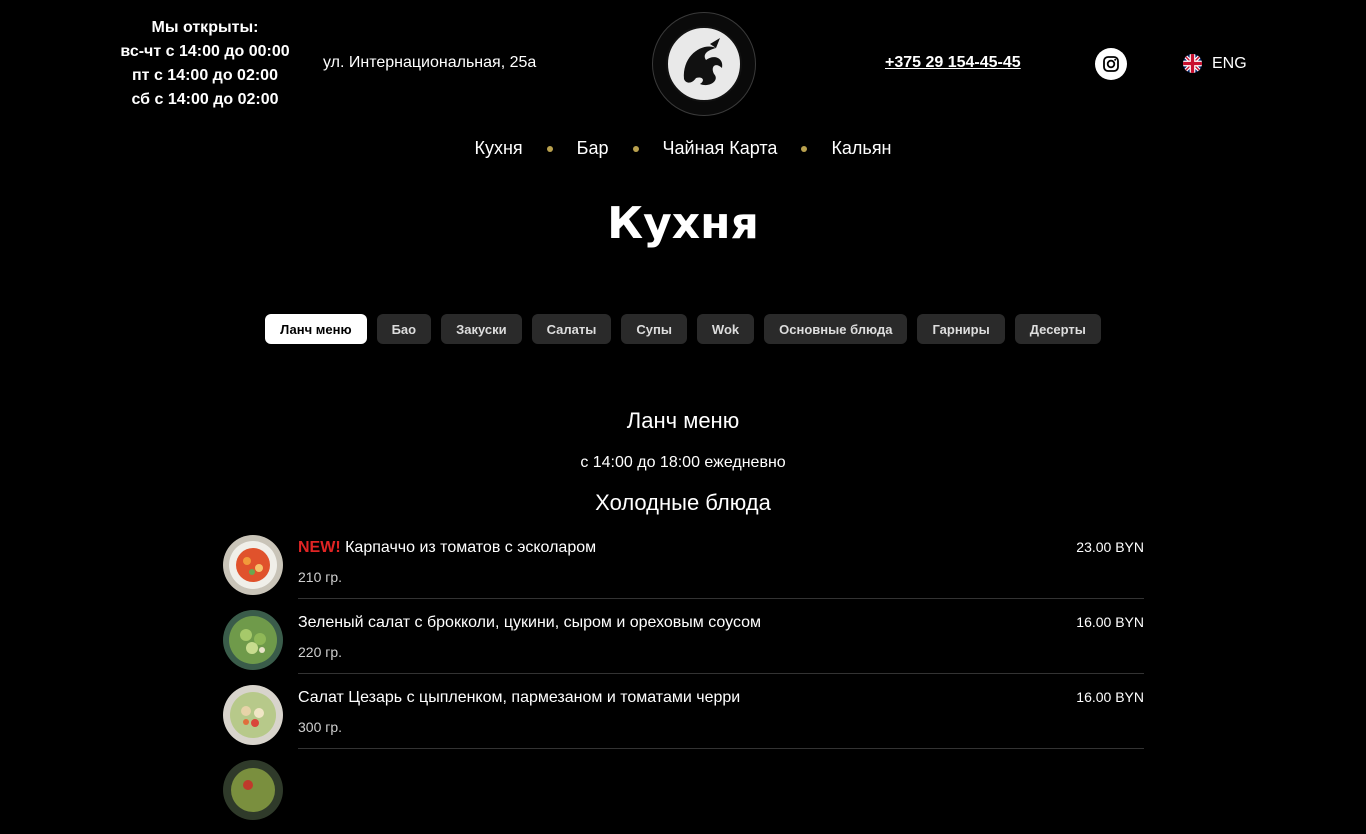 Image resolution: width=1366 pixels, height=834 pixels. I want to click on category-tab-bao: Бао, so click(404, 329).